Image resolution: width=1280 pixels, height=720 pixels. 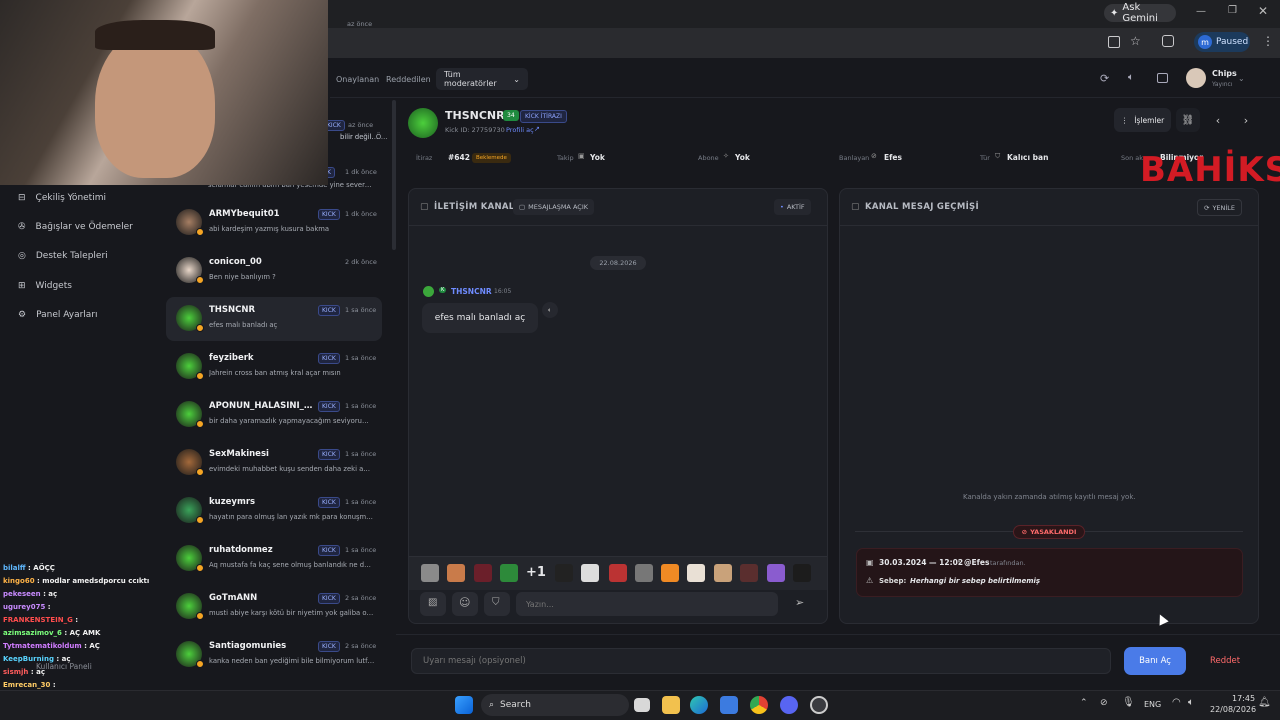 I want to click on app-icon, so click(x=819, y=705).